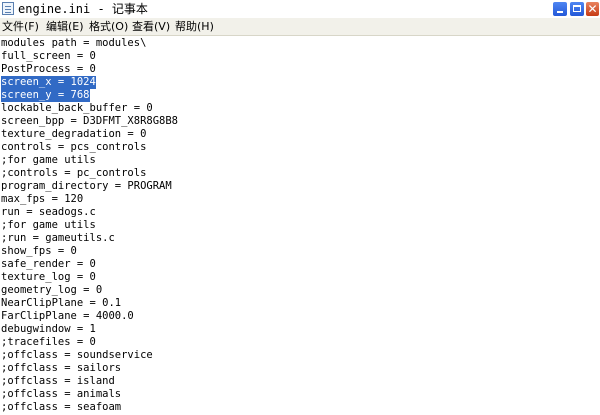 The width and height of the screenshot is (600, 415). I want to click on menu-help: 帮助(H), so click(194, 26).